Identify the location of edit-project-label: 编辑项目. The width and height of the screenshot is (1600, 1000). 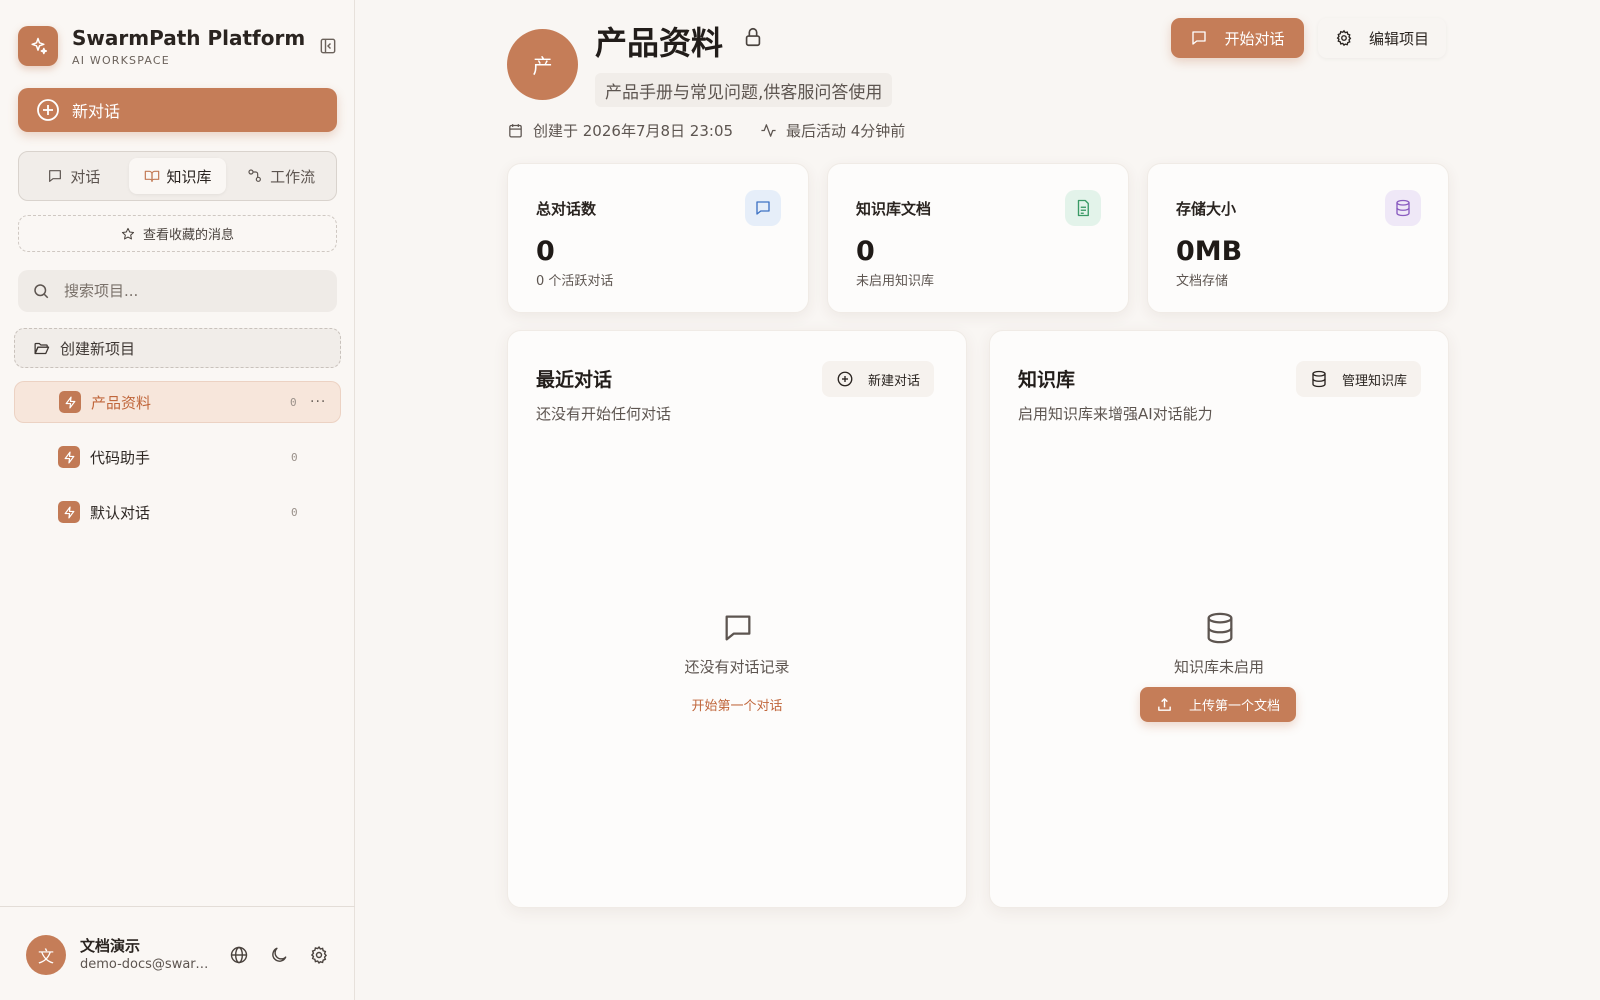
(1398, 38).